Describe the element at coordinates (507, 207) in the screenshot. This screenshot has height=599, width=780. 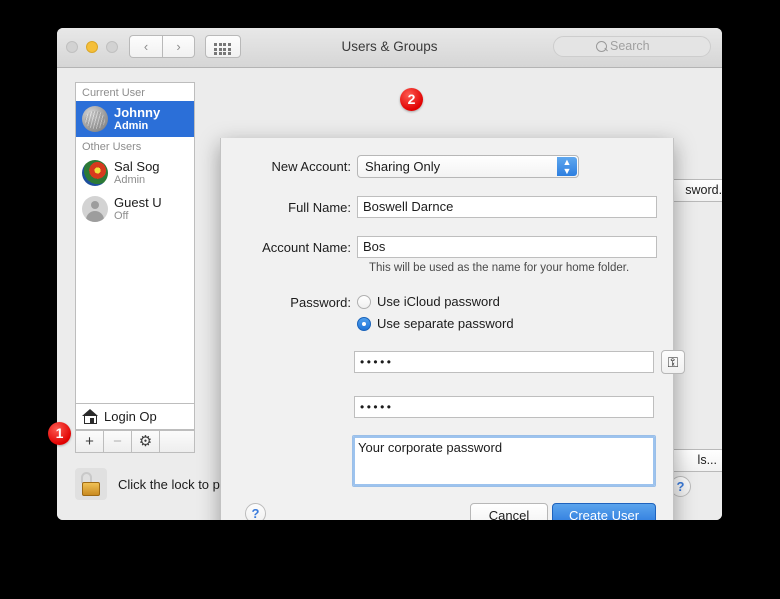
I see `full-name-field: Boswell Darnce` at that location.